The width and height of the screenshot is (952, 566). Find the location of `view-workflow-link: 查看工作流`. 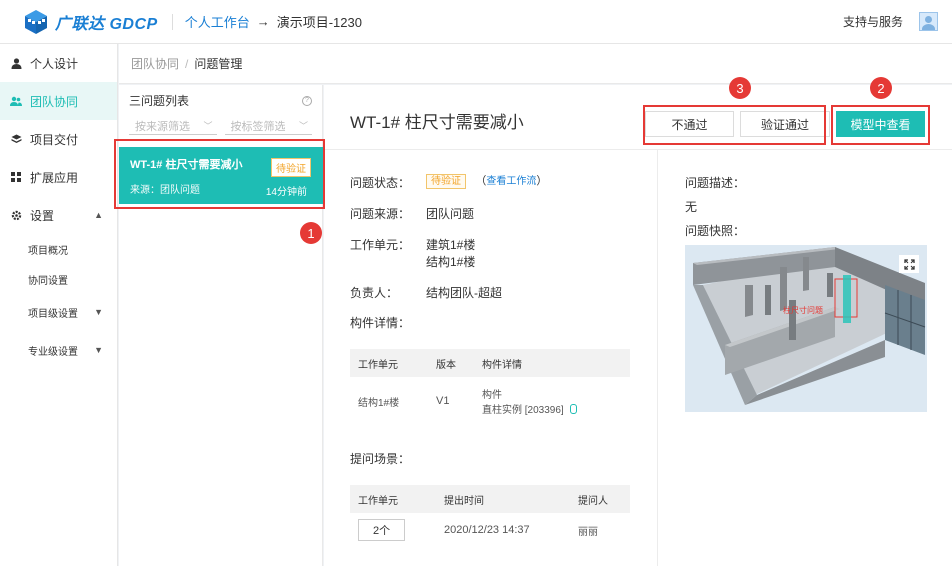

view-workflow-link: 查看工作流 is located at coordinates (511, 181).